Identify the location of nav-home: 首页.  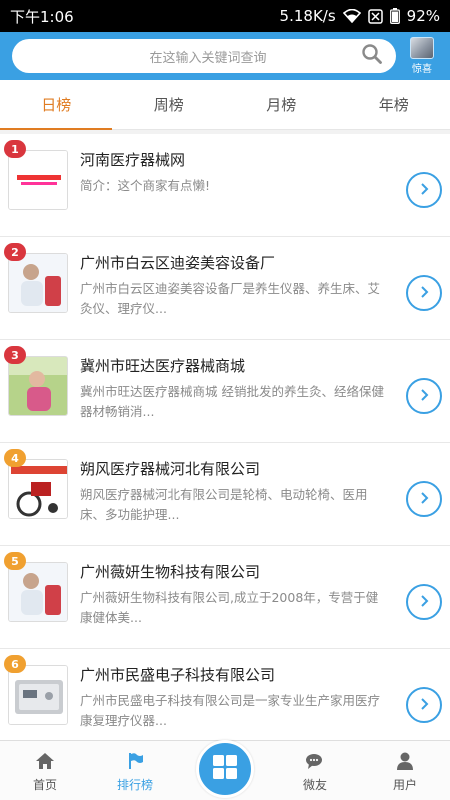
(45, 770).